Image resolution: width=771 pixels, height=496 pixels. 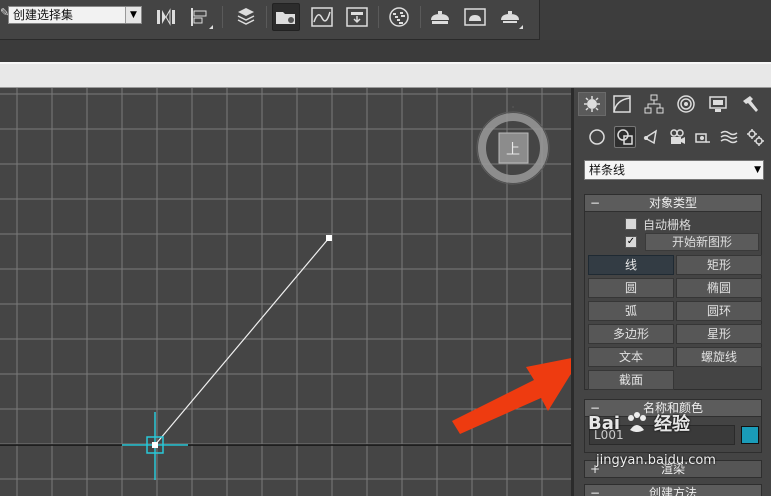 I want to click on material-editor-button, so click(x=399, y=17).